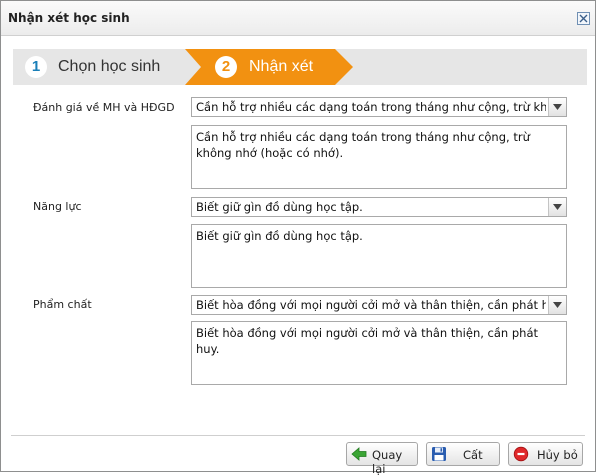 This screenshot has height=476, width=596. I want to click on nang-luc-dropdown-button, so click(557, 207).